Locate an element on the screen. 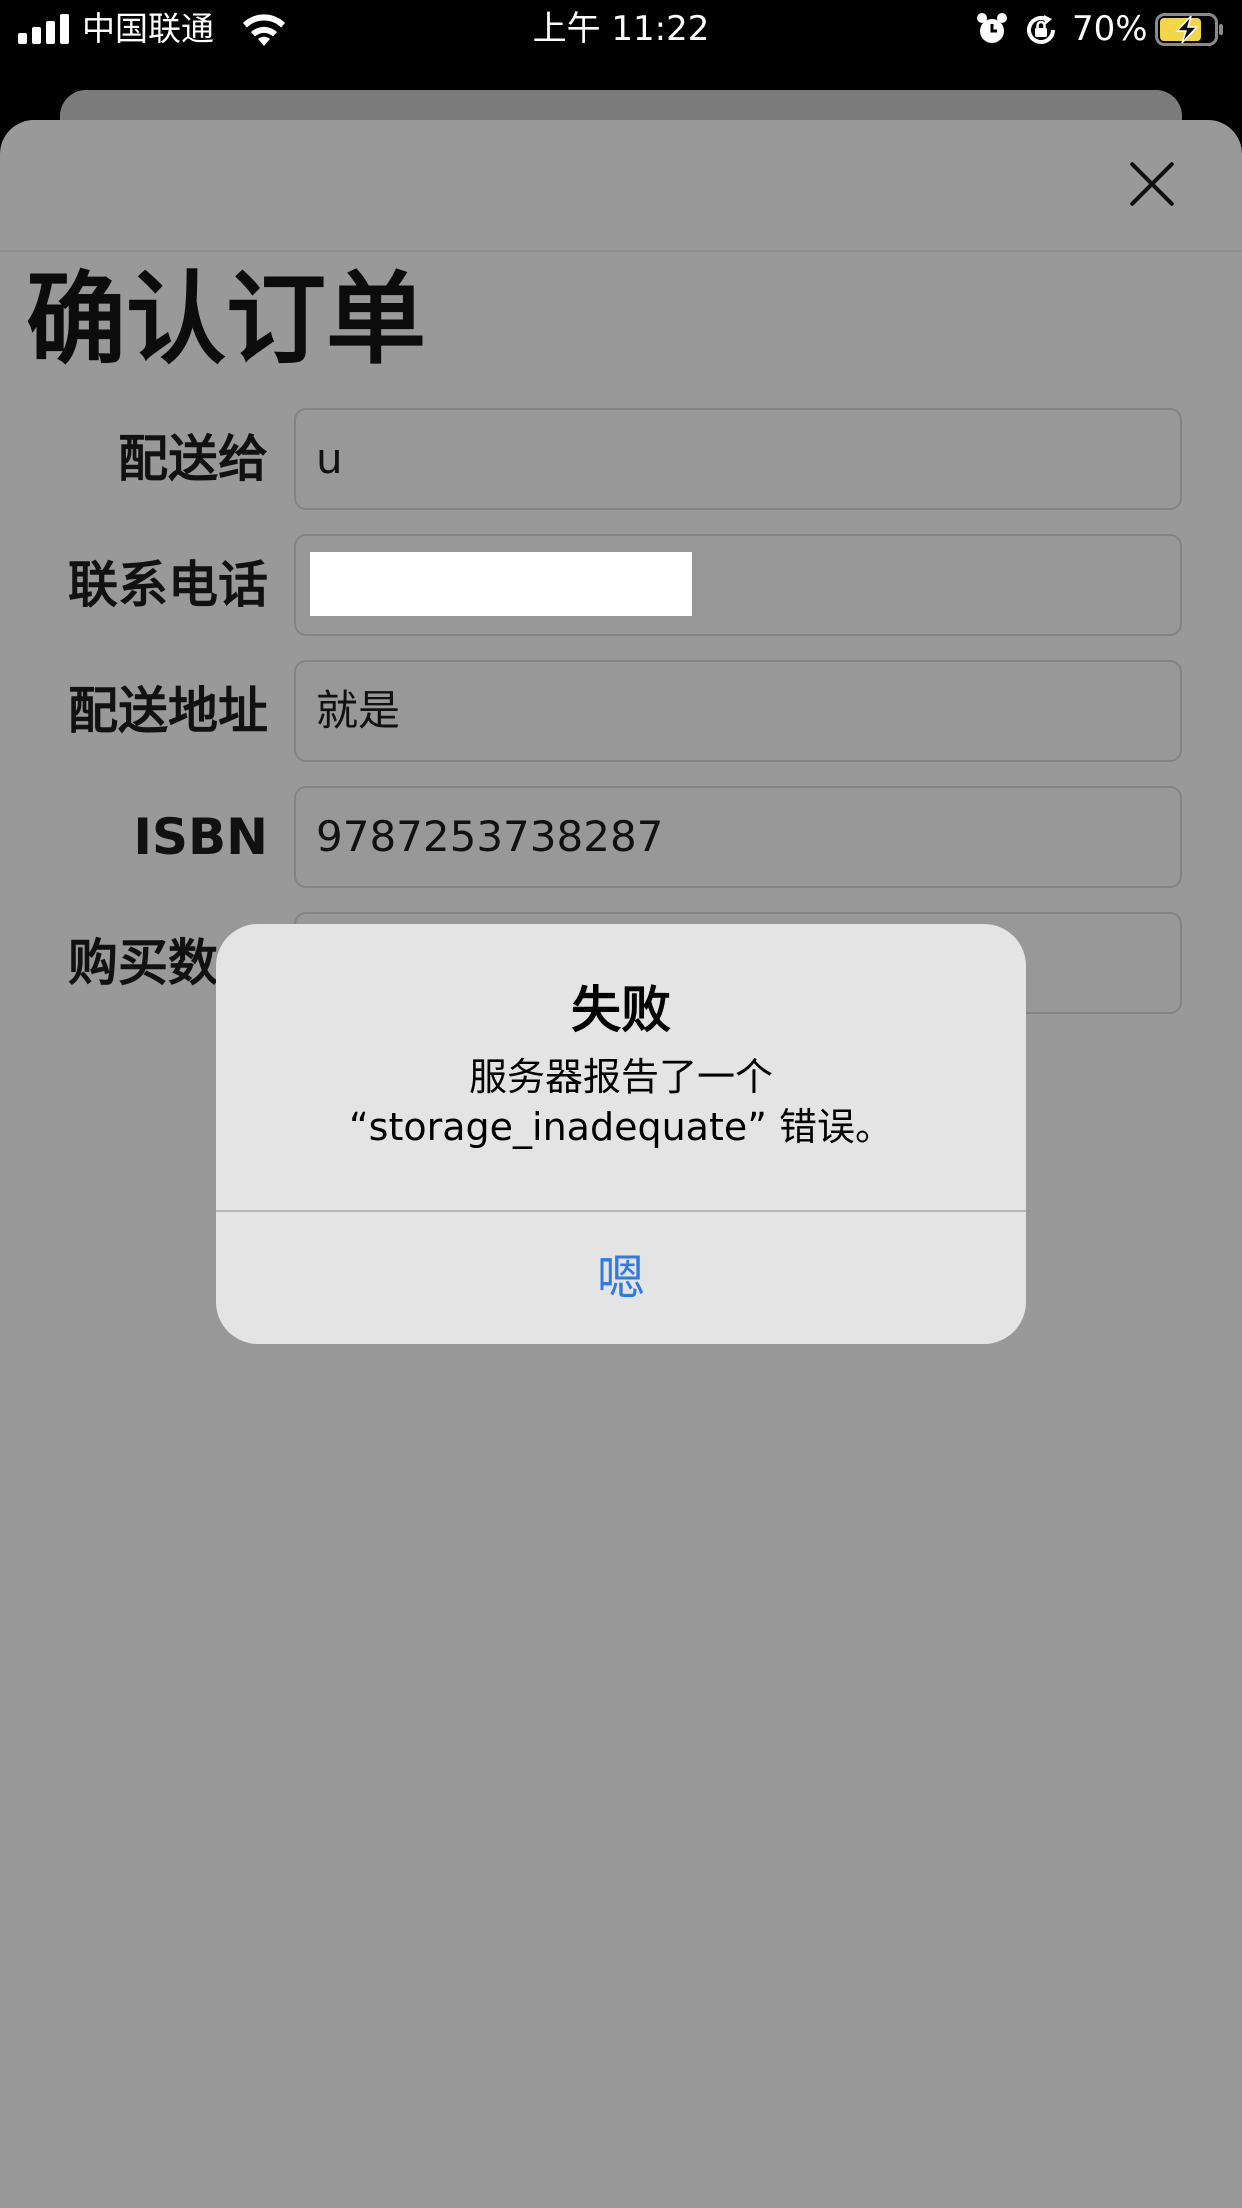 The width and height of the screenshot is (1242, 2208). alarm-icon is located at coordinates (992, 28).